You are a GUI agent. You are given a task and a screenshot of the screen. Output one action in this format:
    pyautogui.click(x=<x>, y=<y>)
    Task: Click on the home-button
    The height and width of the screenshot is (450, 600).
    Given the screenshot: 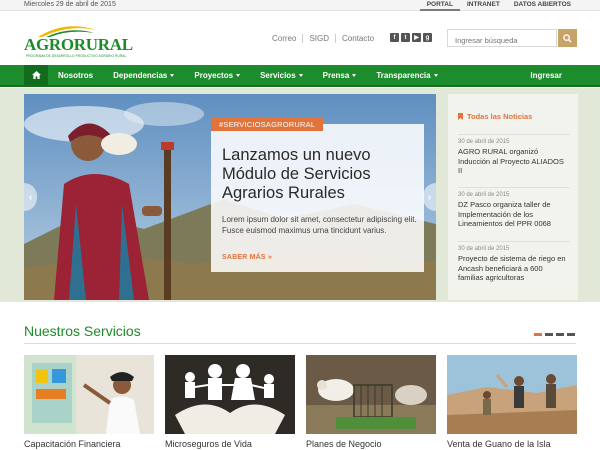 What is the action you would take?
    pyautogui.click(x=36, y=75)
    